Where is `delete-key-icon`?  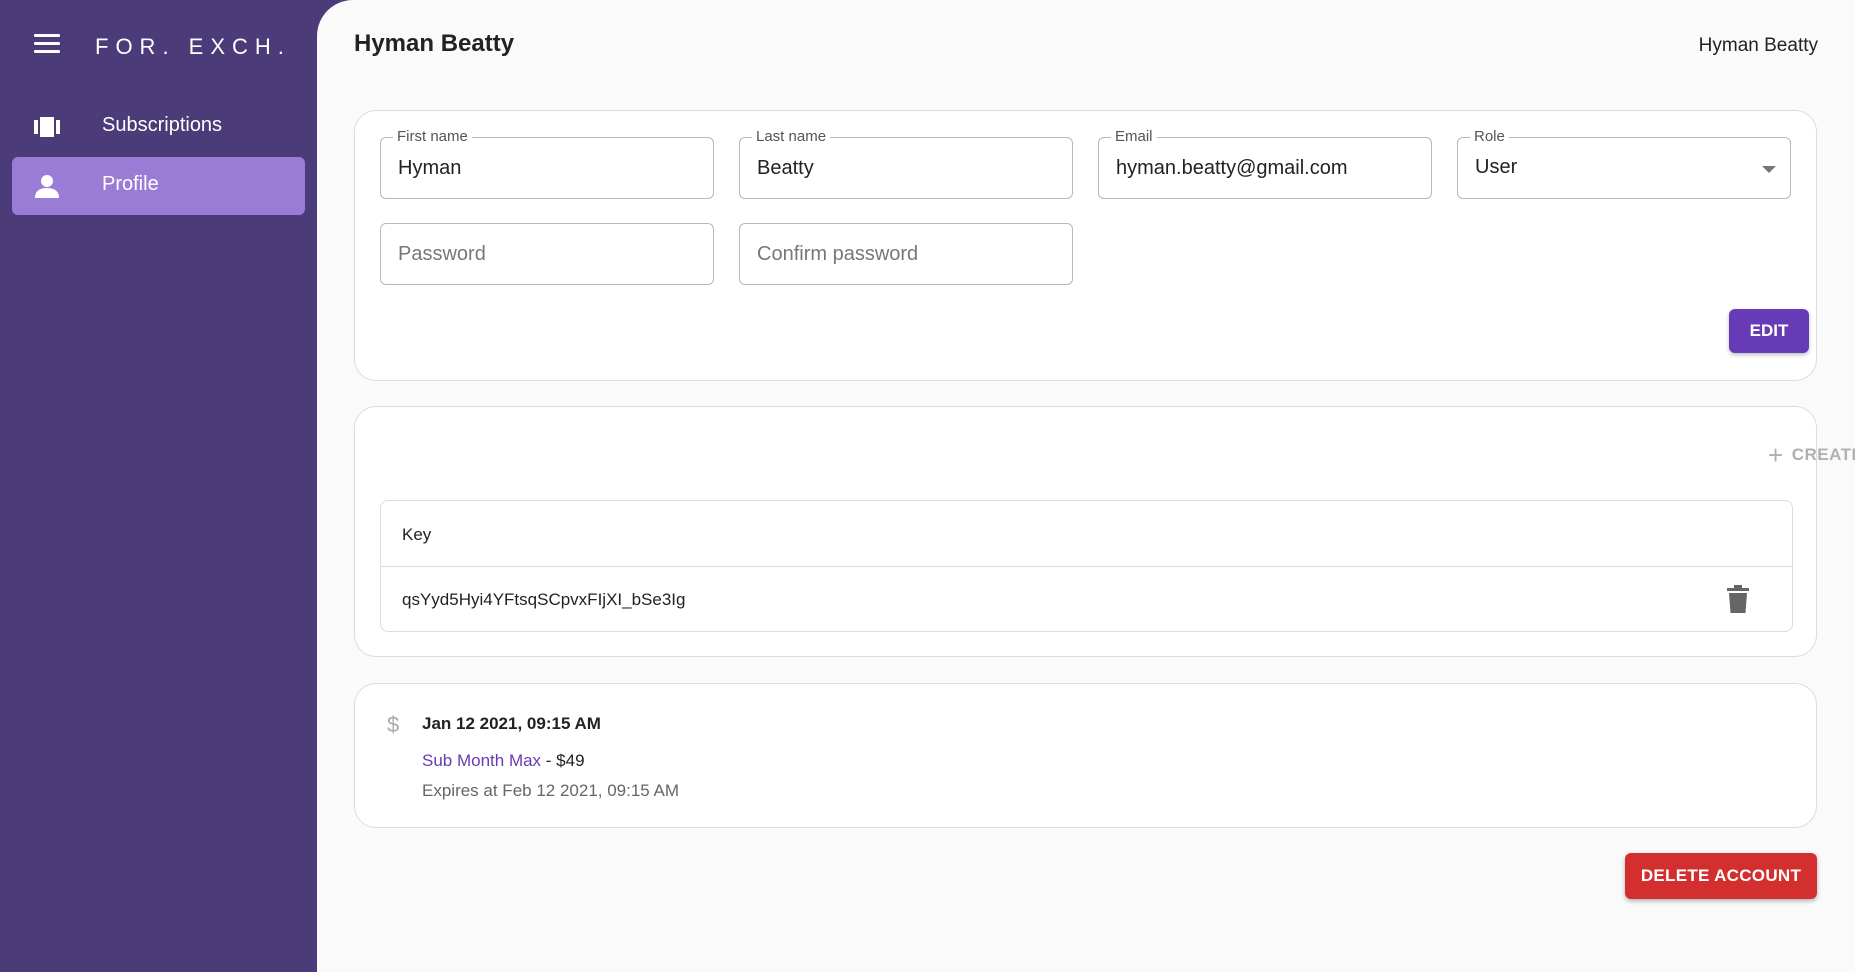 delete-key-icon is located at coordinates (1738, 599).